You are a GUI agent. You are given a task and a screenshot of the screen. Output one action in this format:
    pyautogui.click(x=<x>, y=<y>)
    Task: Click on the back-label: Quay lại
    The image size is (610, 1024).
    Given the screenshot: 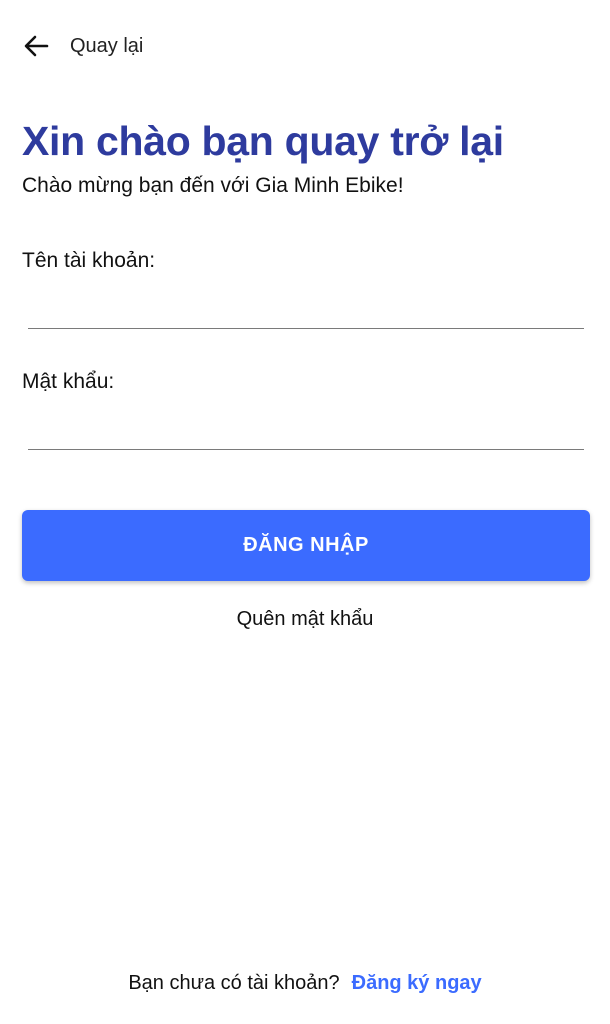 What is the action you would take?
    pyautogui.click(x=107, y=45)
    